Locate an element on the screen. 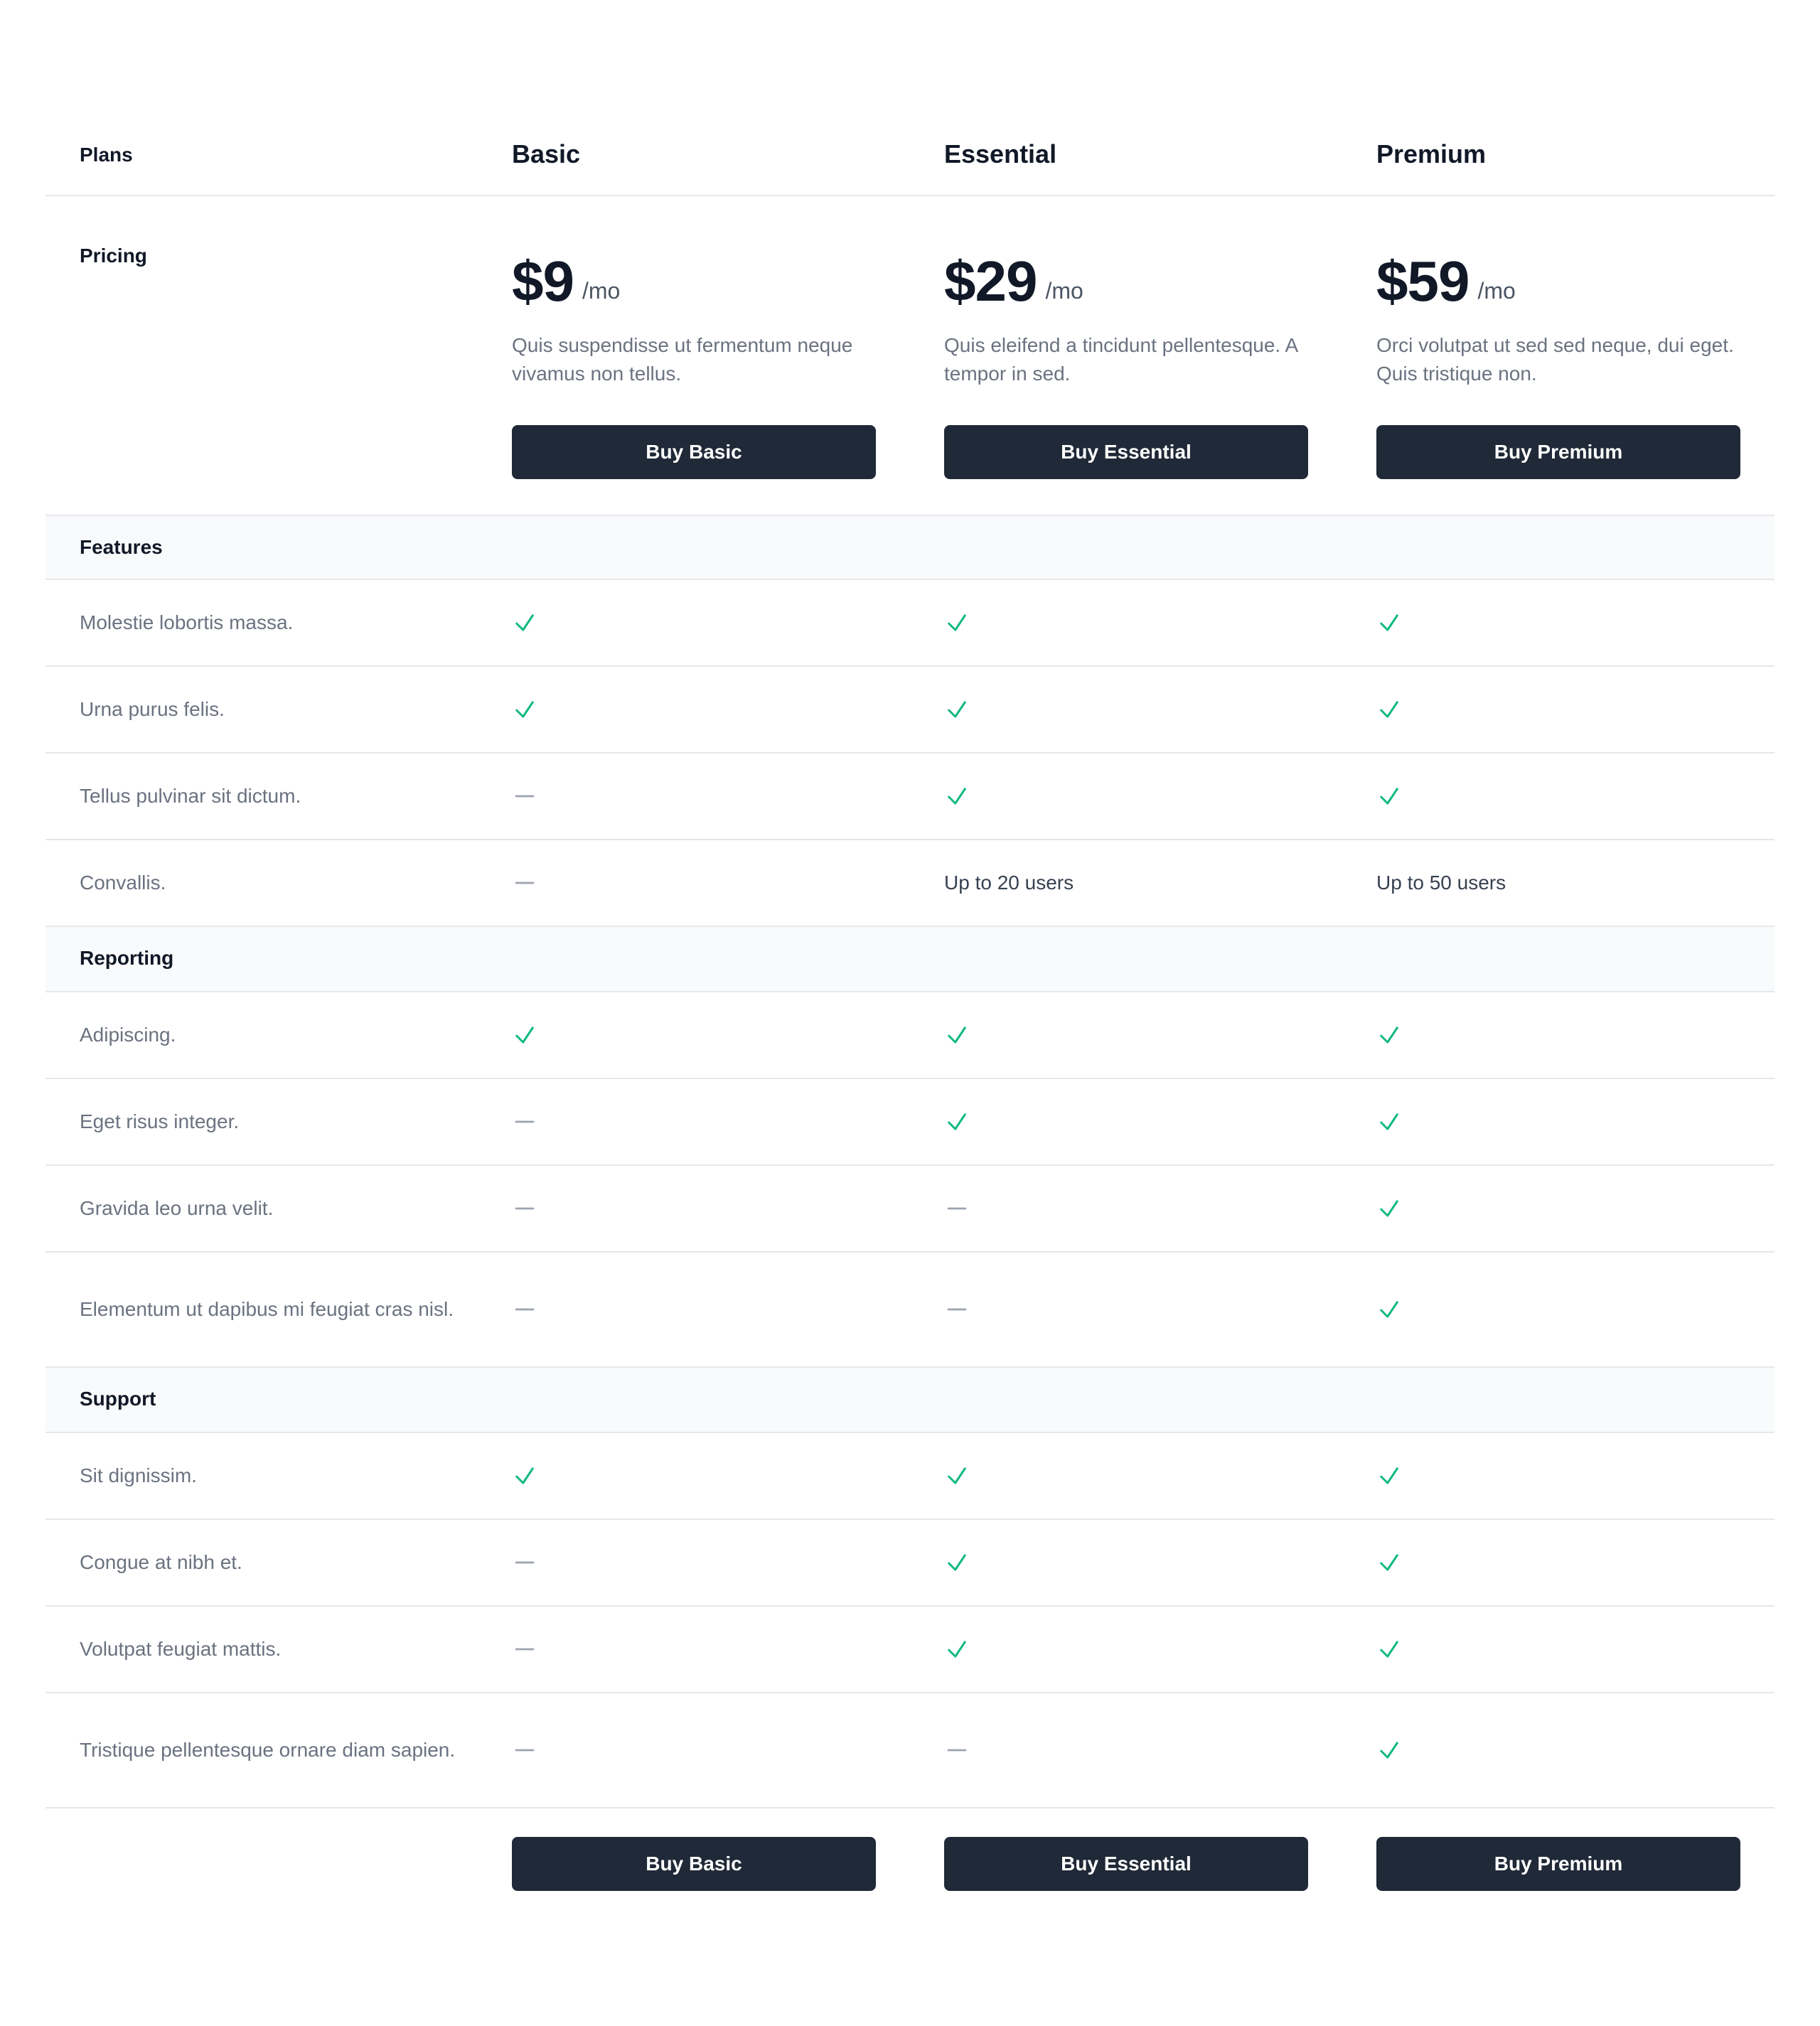 Image resolution: width=1820 pixels, height=2026 pixels. price-amount: $9 is located at coordinates (543, 281).